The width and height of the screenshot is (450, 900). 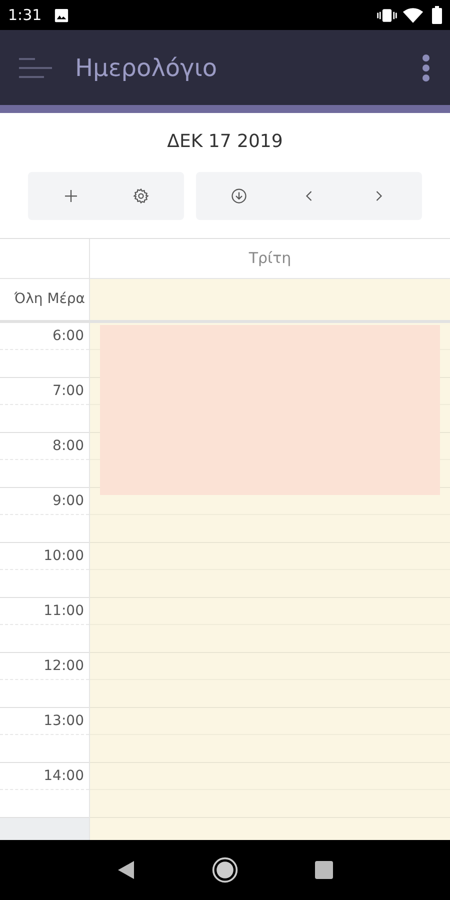 What do you see at coordinates (44, 666) in the screenshot?
I see `hour-label: 12:00` at bounding box center [44, 666].